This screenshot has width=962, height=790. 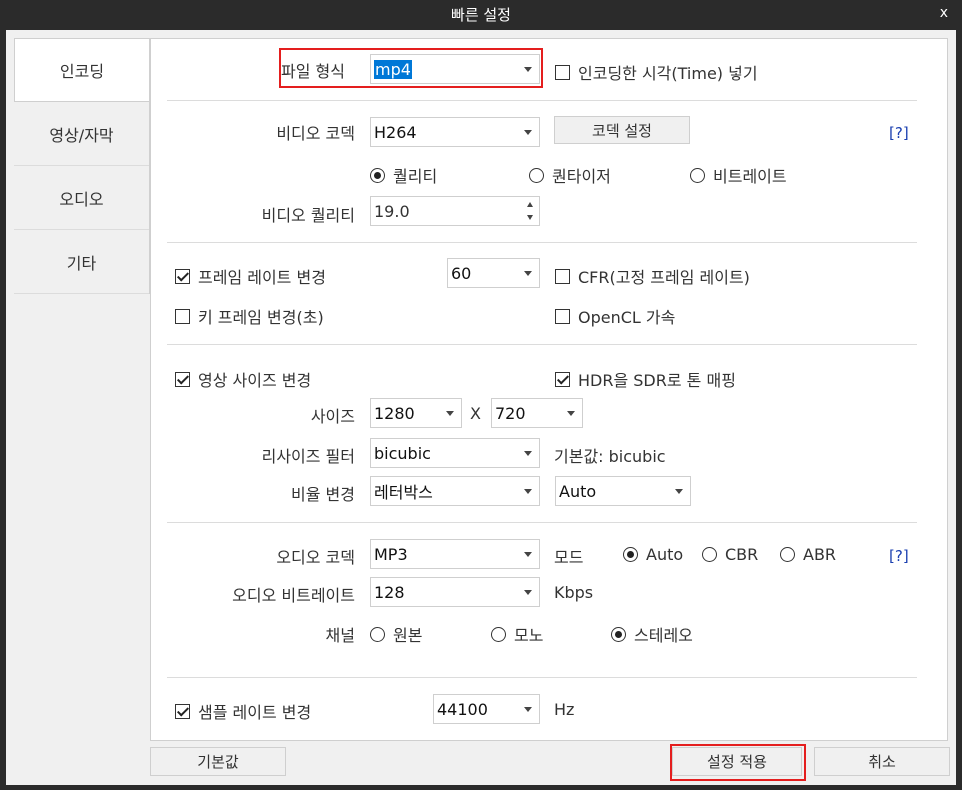 What do you see at coordinates (664, 277) in the screenshot?
I see `cfr-checkbox-label: CFR(고정 프레임 레이트)` at bounding box center [664, 277].